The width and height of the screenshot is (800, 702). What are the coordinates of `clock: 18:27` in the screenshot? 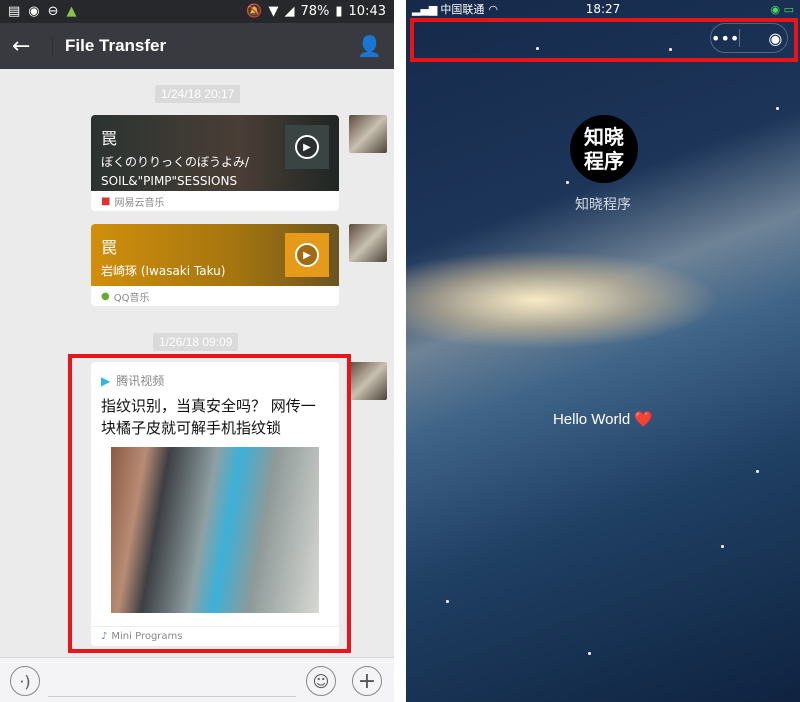 It's located at (603, 9).